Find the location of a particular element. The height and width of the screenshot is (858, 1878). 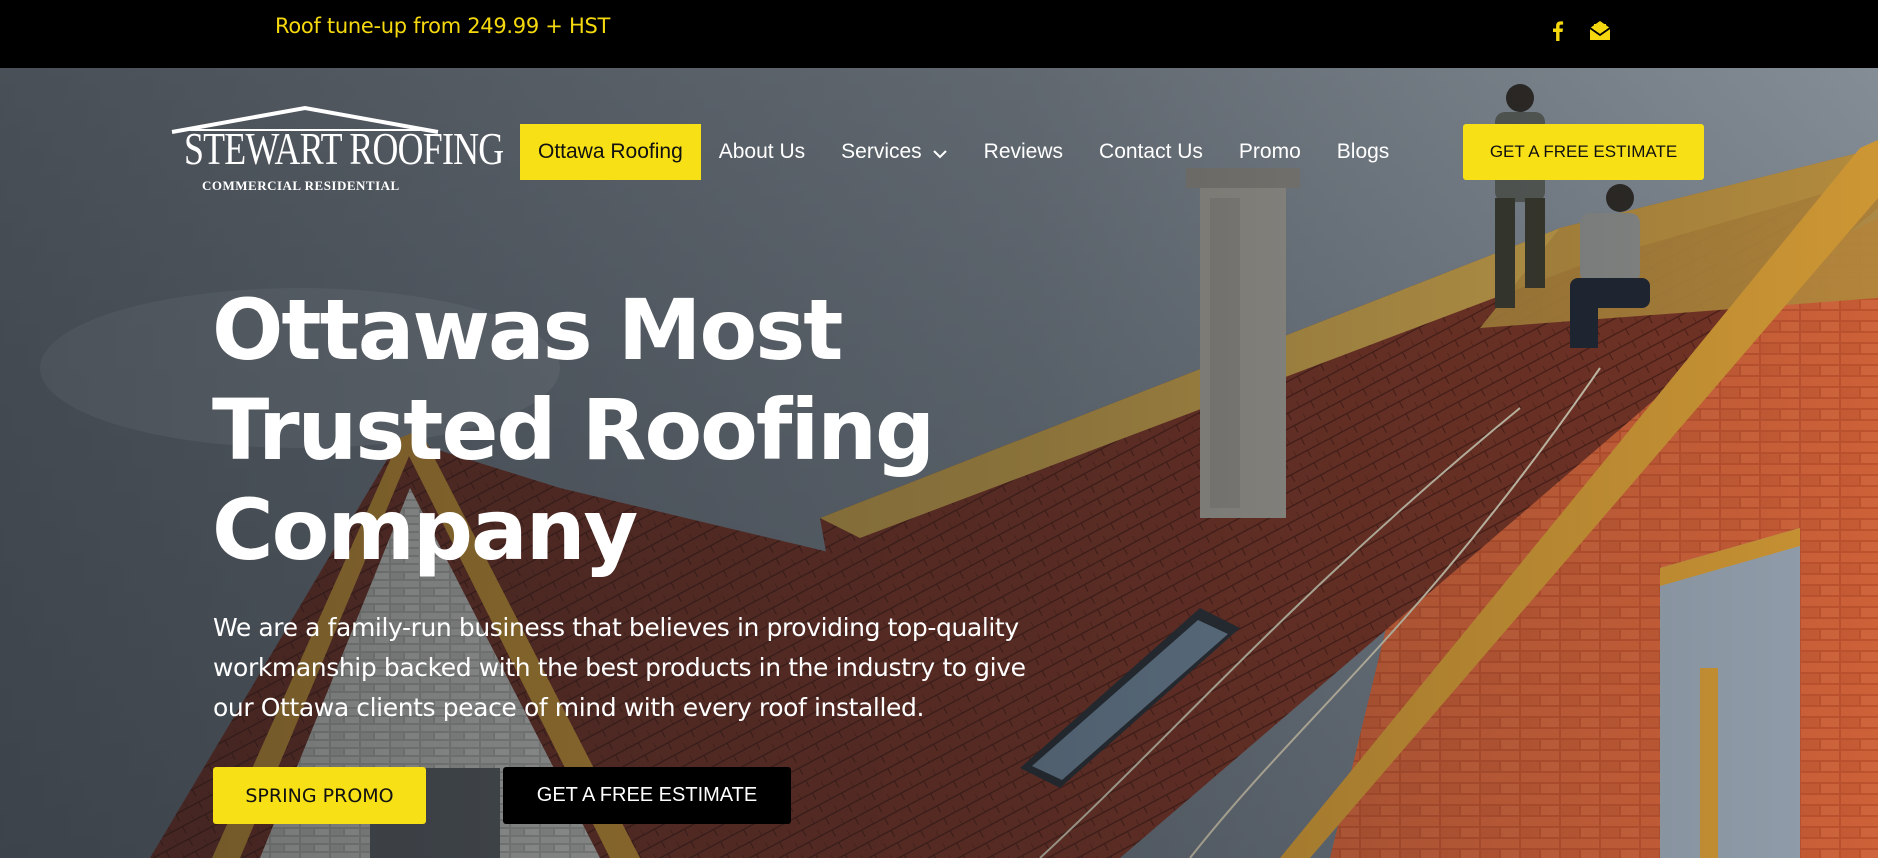

nav-item-blogs: Blogs is located at coordinates (1363, 152).